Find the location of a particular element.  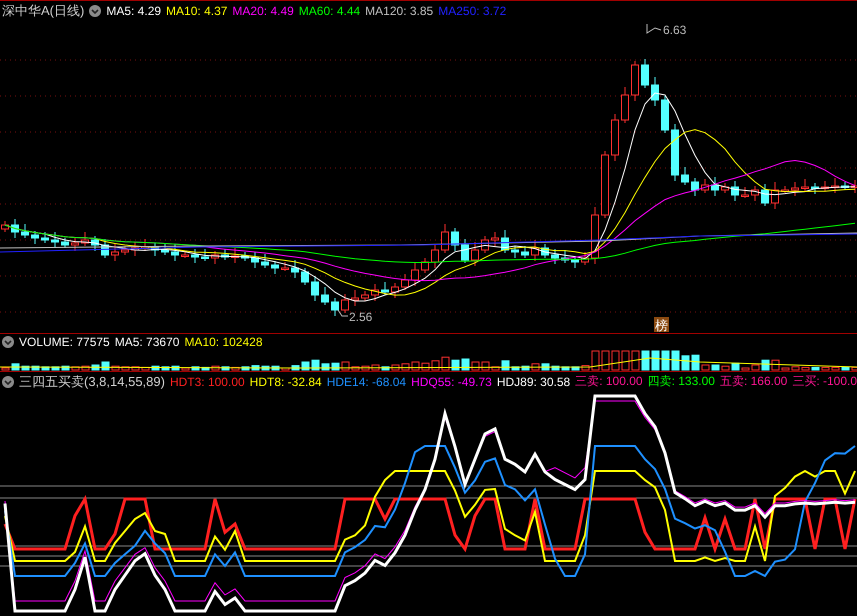

legend-value: VOLUME: 77575 is located at coordinates (64, 342).